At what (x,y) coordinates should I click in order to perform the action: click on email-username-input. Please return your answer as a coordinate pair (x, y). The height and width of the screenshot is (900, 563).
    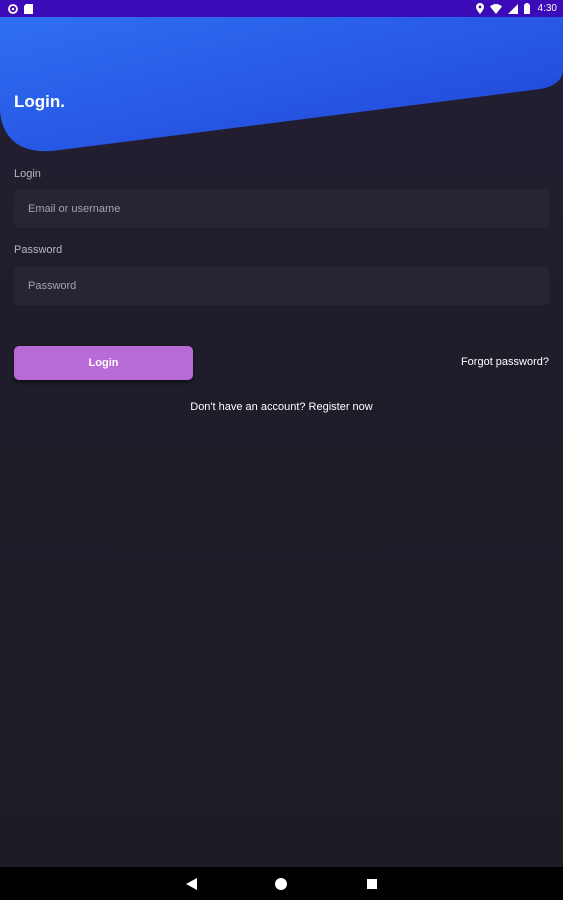
    Looking at the image, I should click on (281, 208).